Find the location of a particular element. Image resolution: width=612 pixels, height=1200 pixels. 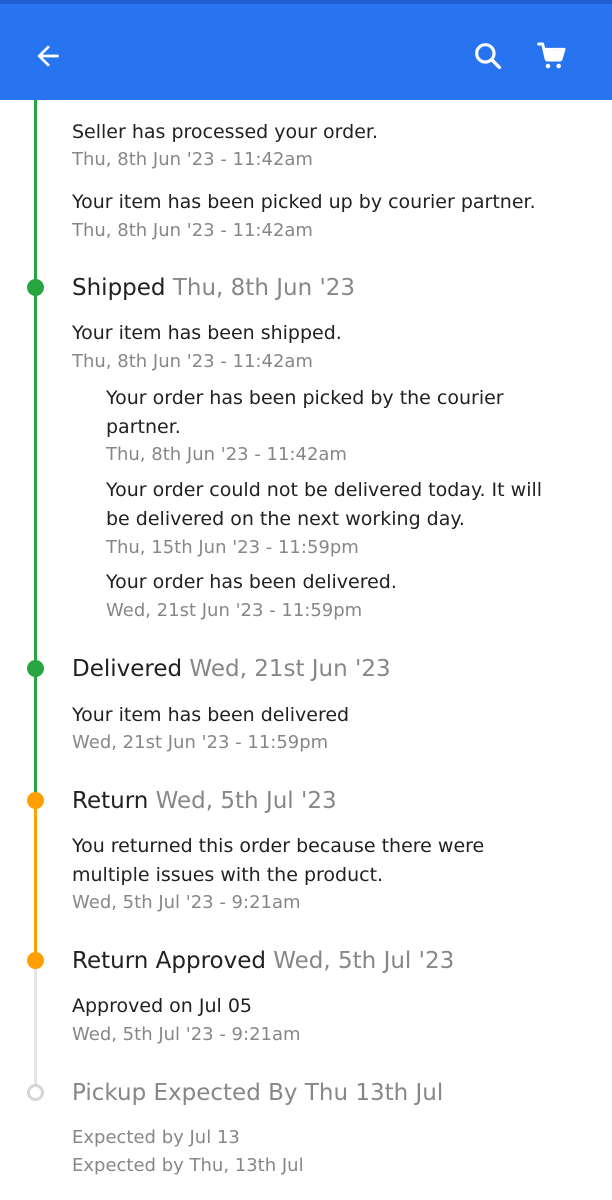

cart-button is located at coordinates (552, 56).